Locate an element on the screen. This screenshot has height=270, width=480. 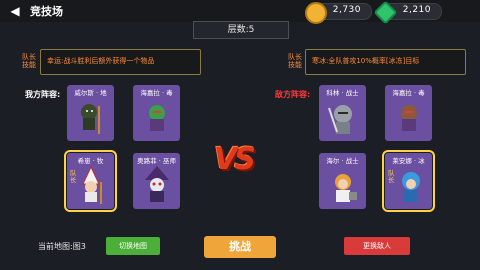
enemy-hero-card-2: 海嘉拉 · 毒 is located at coordinates (408, 113).